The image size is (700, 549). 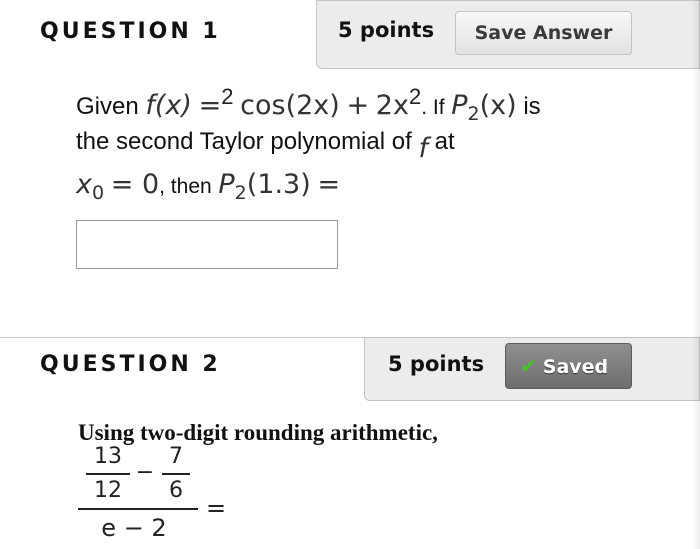 I want to click on q1-eq-zero: = 0, so click(x=135, y=184).